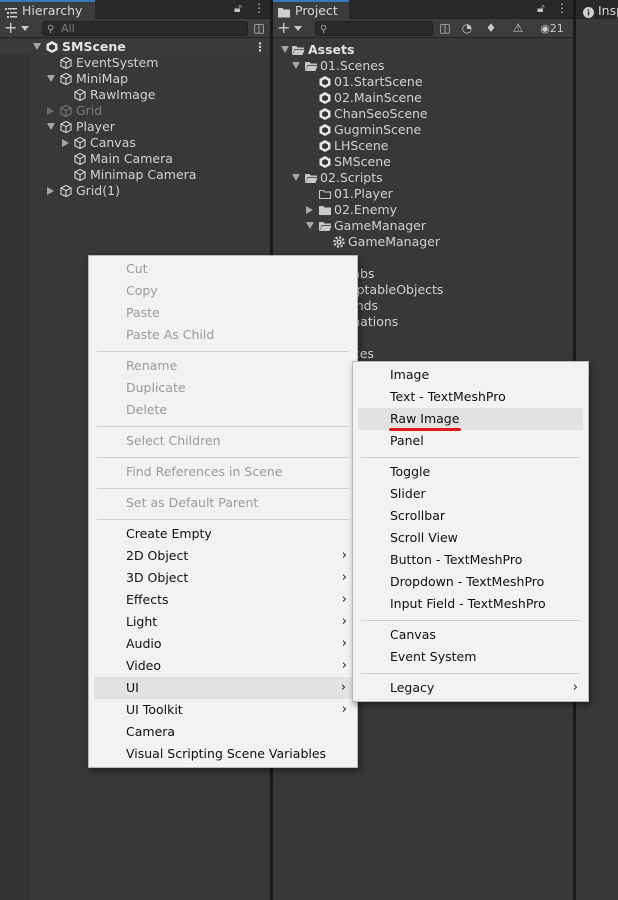 This screenshot has width=618, height=900. I want to click on search-icon: ⚲, so click(51, 29).